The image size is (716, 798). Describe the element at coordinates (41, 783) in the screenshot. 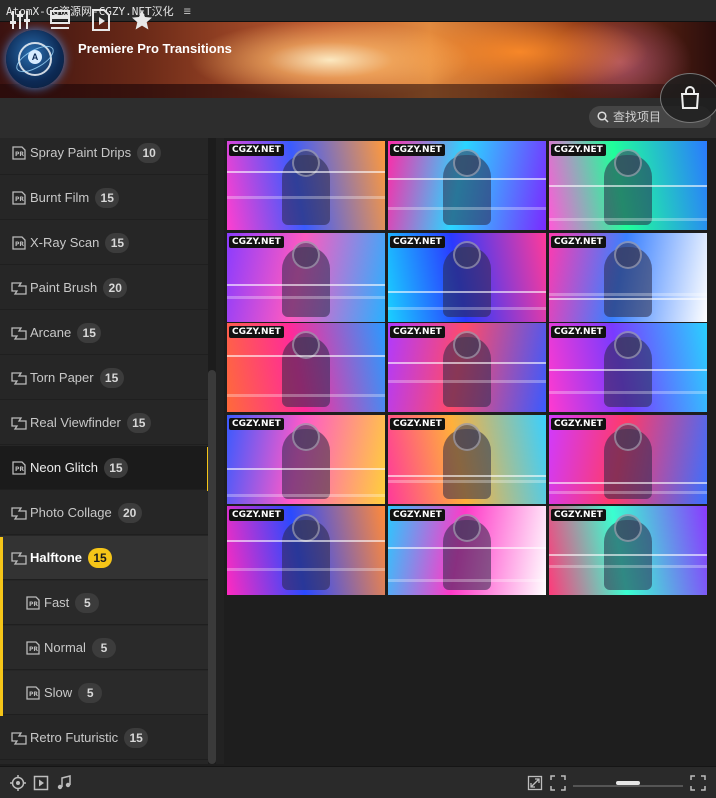

I see `play-box-icon` at that location.